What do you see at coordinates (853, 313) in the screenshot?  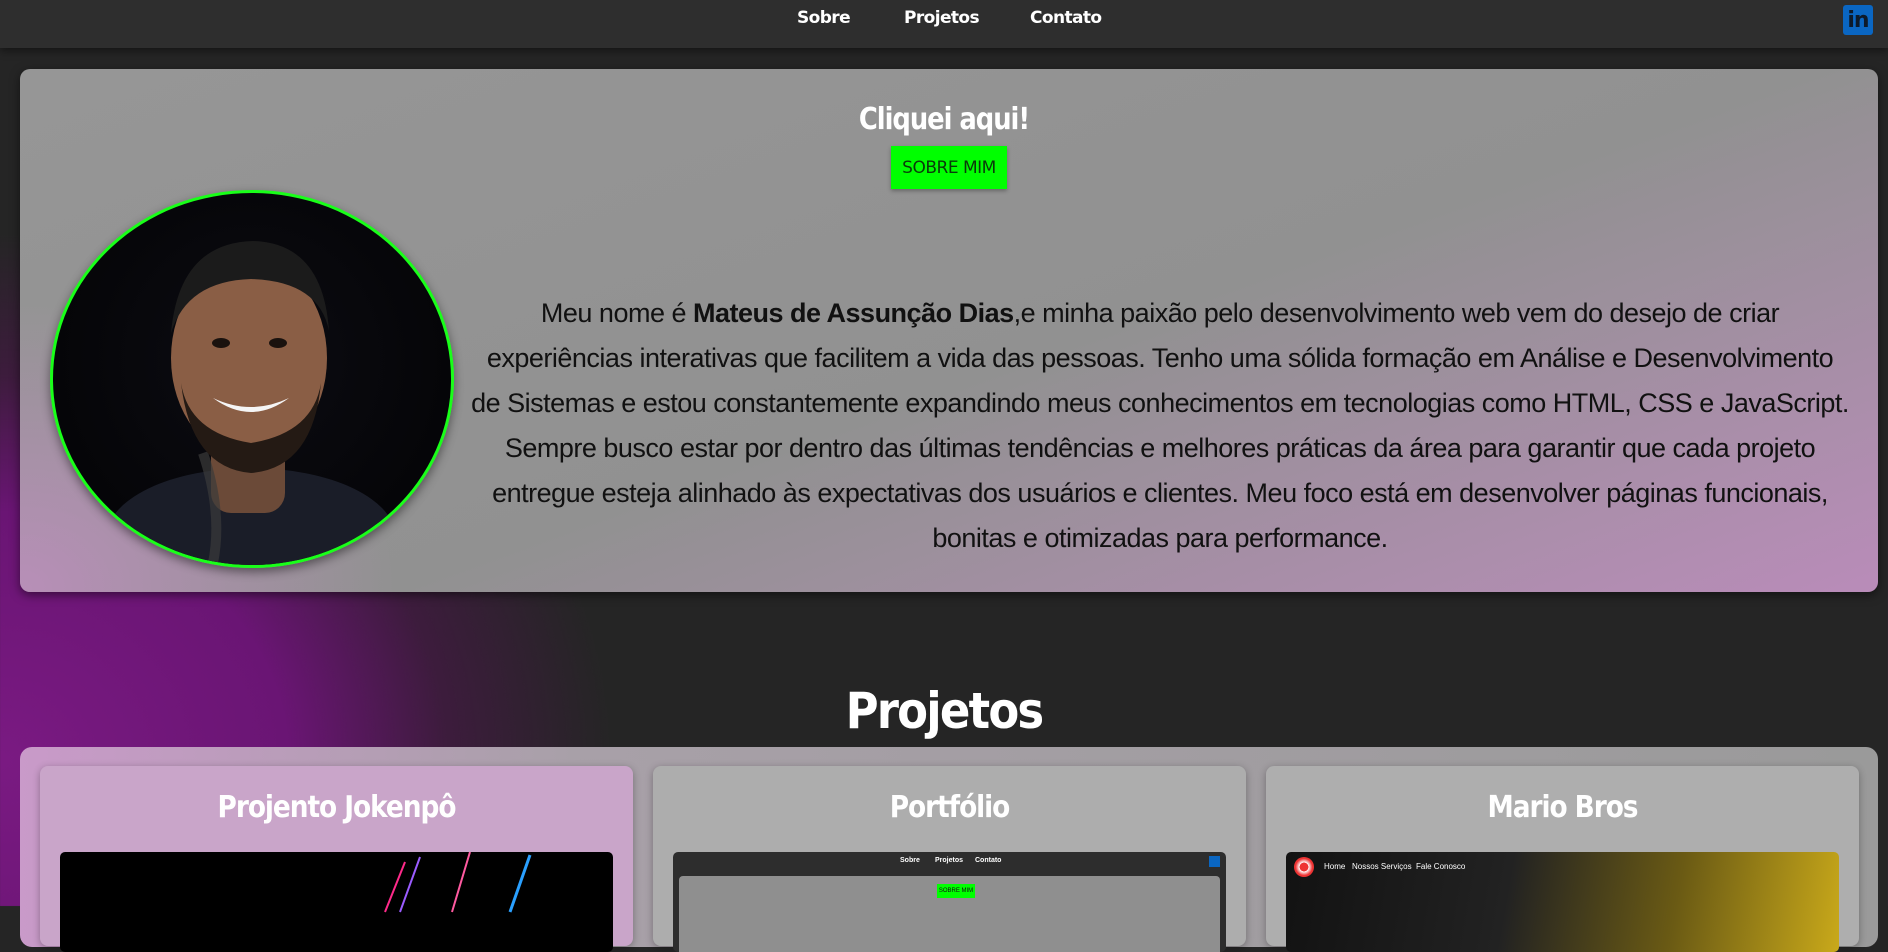 I see `bio-name: Mateus de Assunção Dias` at bounding box center [853, 313].